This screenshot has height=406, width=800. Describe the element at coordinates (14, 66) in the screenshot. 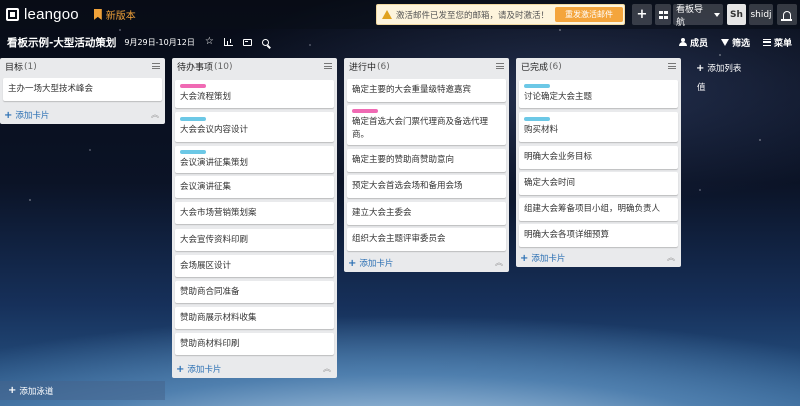

I see `list-title: 目标` at that location.